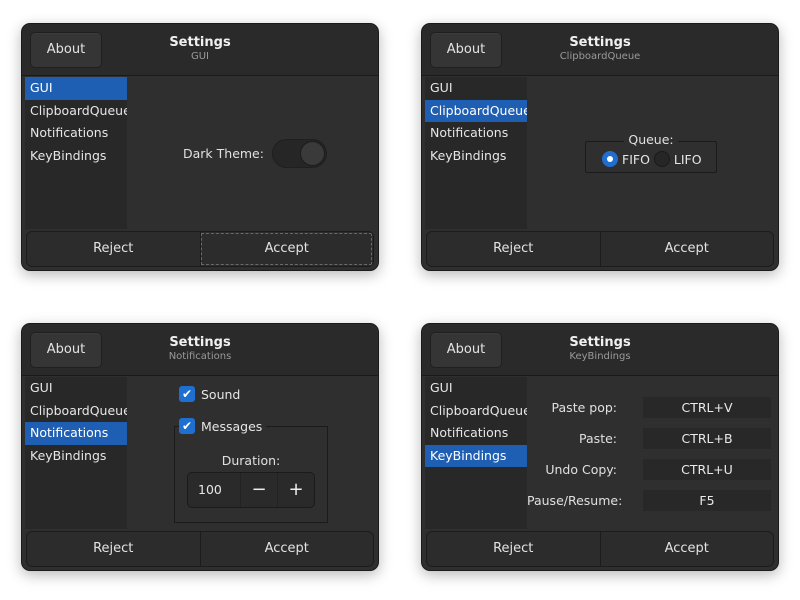  I want to click on keybinding-row: Paste pop: CTRL+V, so click(652, 407).